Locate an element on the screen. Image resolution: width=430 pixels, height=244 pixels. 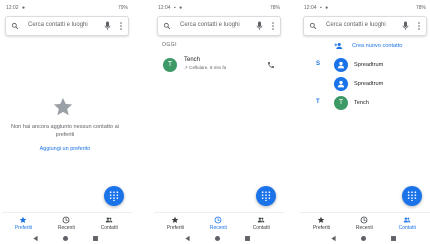
battery-level: 79% is located at coordinates (122, 8).